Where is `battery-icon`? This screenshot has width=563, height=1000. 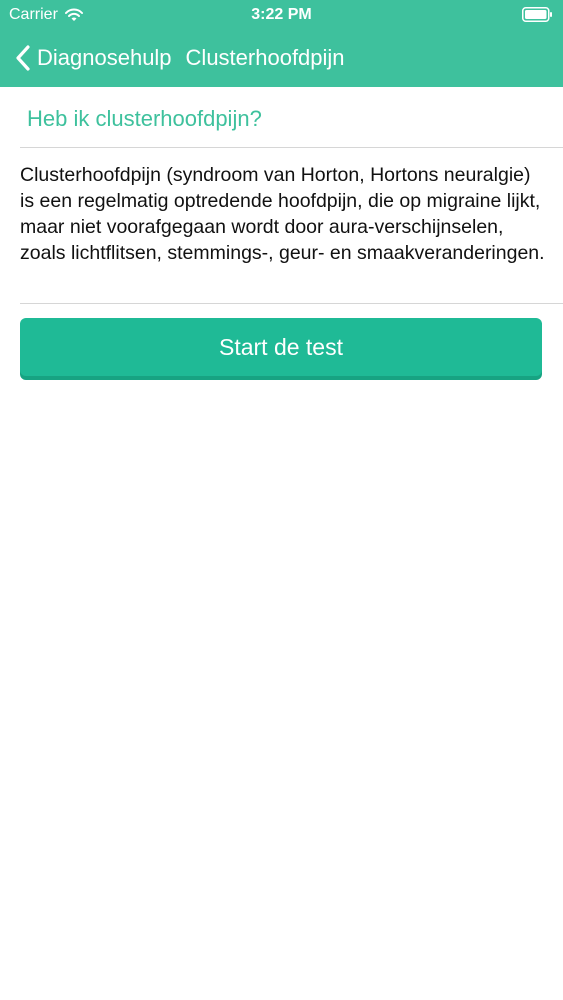 battery-icon is located at coordinates (537, 14).